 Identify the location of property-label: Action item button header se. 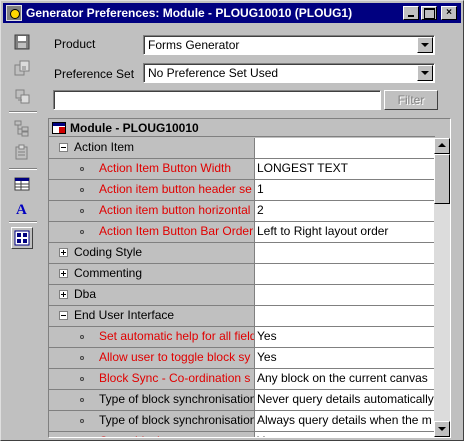
(175, 189).